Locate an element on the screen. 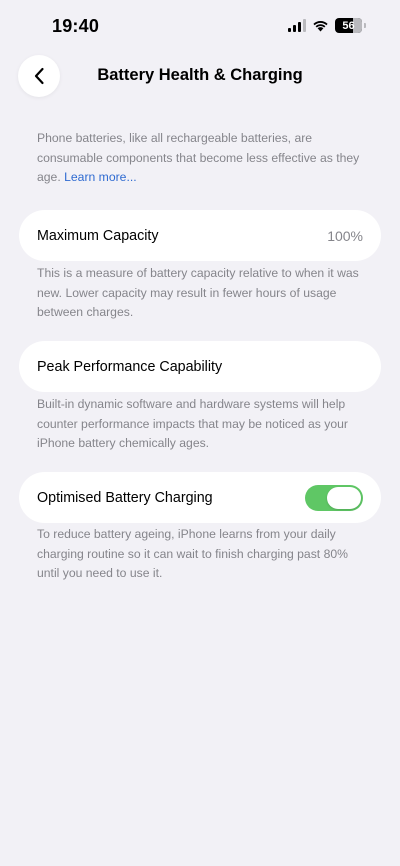 Image resolution: width=400 pixels, height=866 pixels. battery-level: 56 is located at coordinates (348, 25).